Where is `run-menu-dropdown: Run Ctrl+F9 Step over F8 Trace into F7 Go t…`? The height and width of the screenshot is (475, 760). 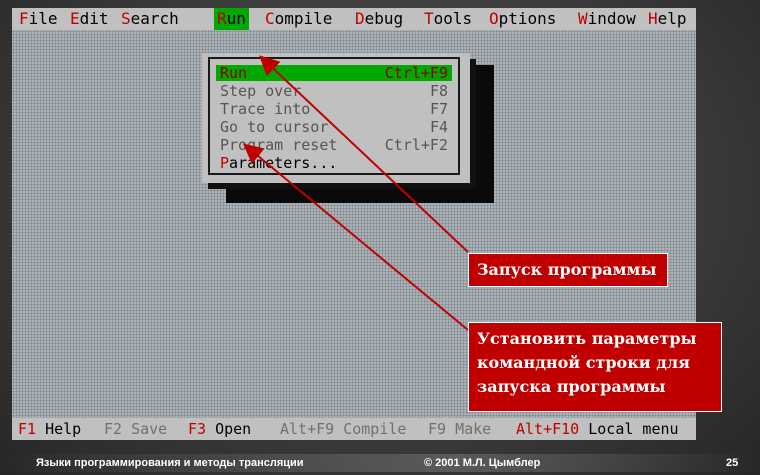 run-menu-dropdown: Run Ctrl+F9 Step over F8 Trace into F7 Go t… is located at coordinates (336, 118).